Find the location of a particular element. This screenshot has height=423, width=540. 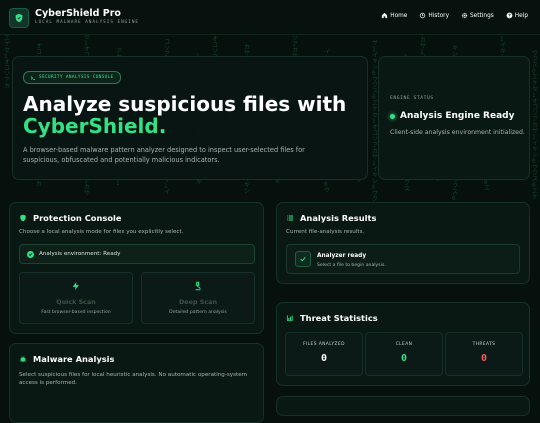

list-icon is located at coordinates (290, 218).